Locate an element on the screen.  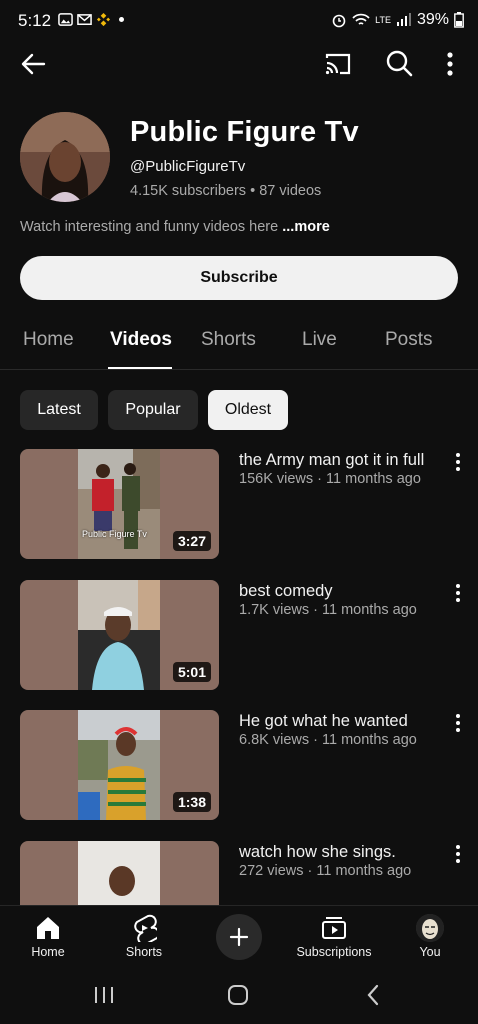
video-meta: 6.8K views · 11 months ago is located at coordinates (328, 740).